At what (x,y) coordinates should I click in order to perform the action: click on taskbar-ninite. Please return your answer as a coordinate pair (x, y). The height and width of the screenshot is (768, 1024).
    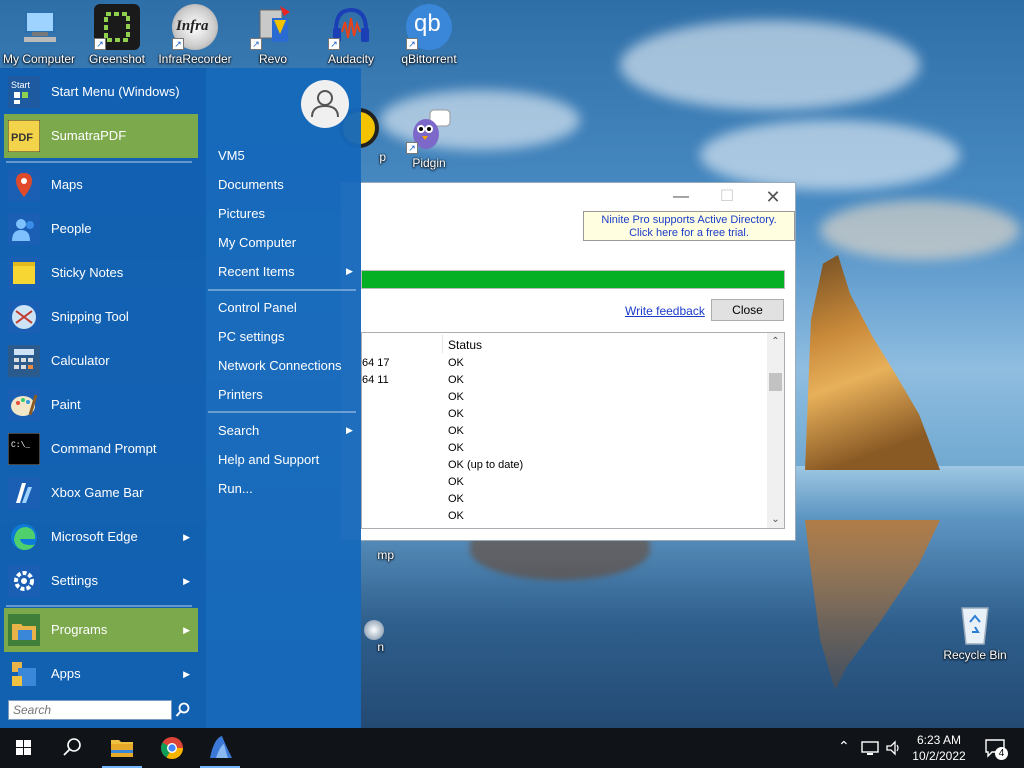
    Looking at the image, I should click on (220, 748).